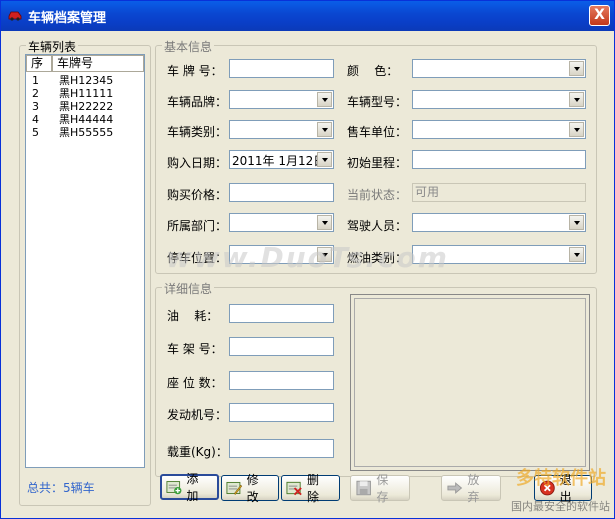  What do you see at coordinates (197, 163) in the screenshot?
I see `purchase-date-label: 购入日期：` at bounding box center [197, 163].